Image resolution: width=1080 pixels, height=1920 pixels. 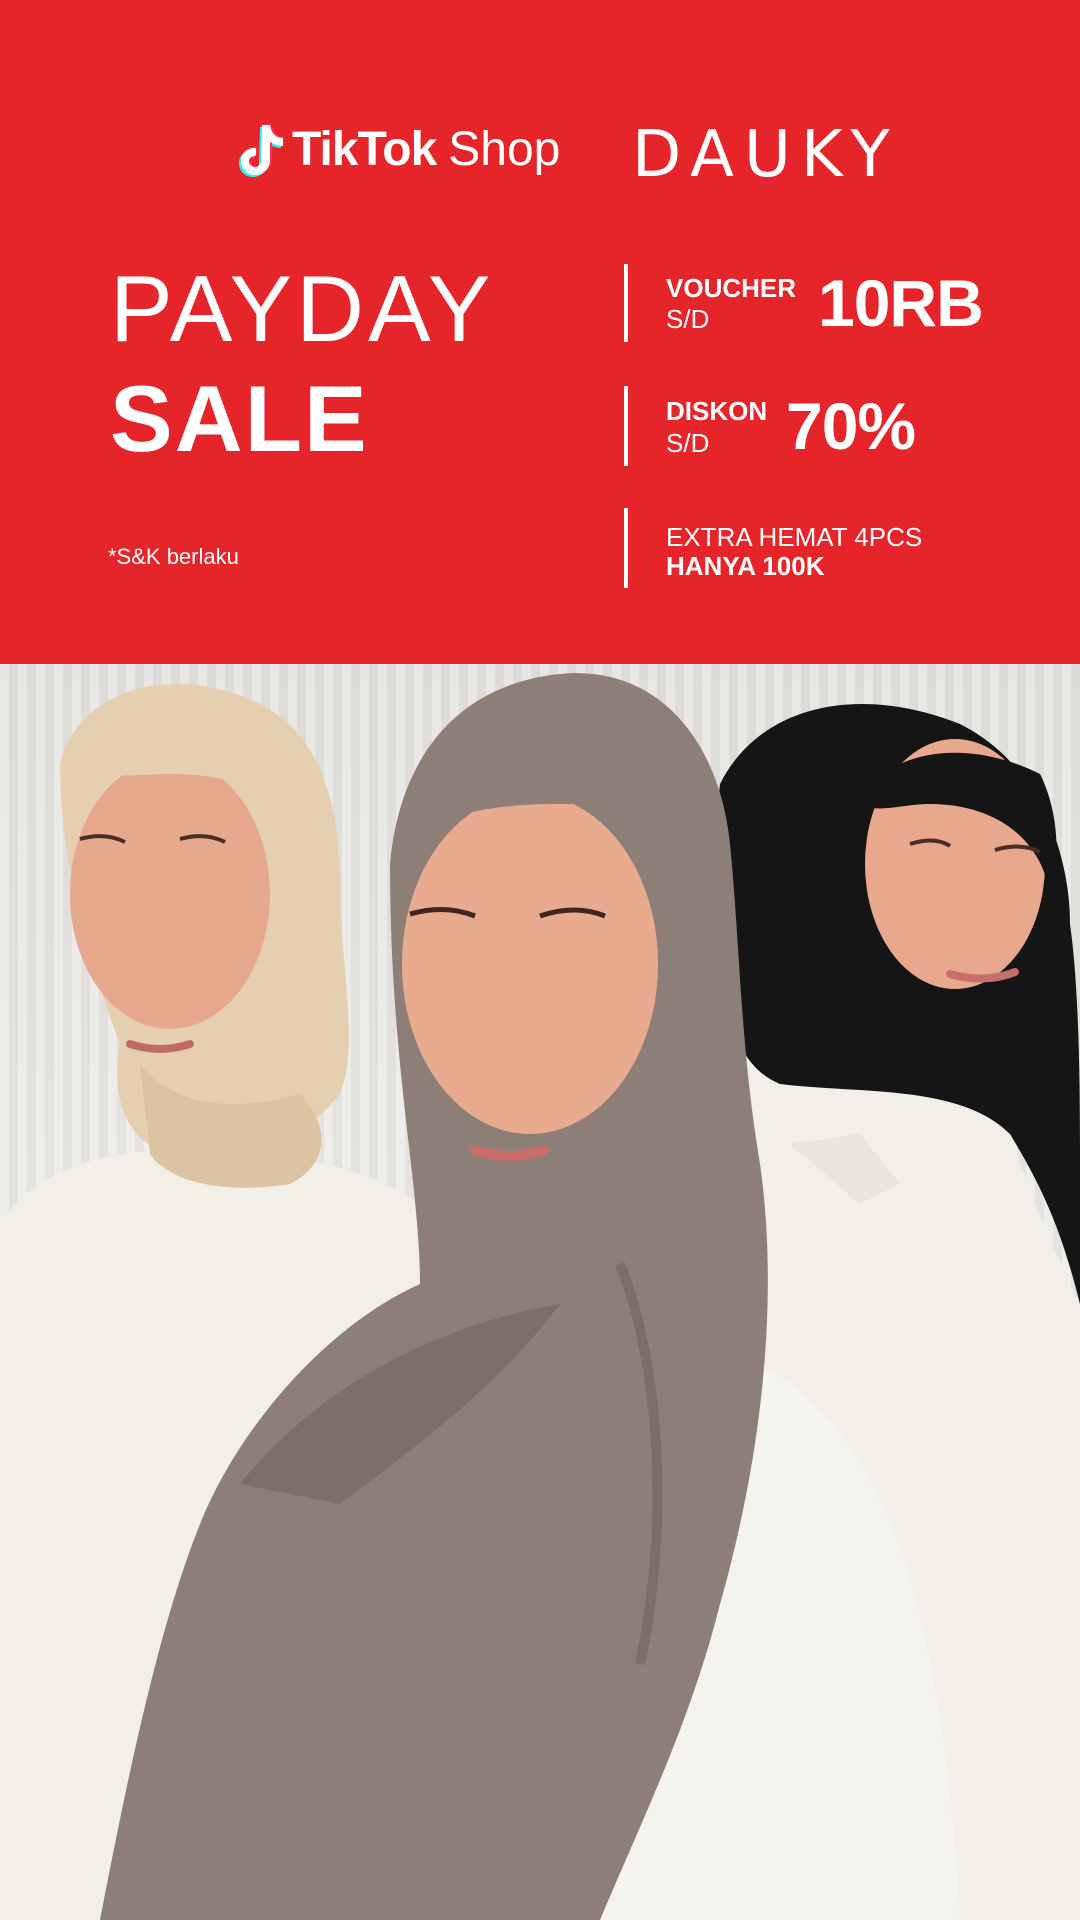 I want to click on extra-offer-line1: EXTRA HEMAT 4PCS, so click(x=794, y=537).